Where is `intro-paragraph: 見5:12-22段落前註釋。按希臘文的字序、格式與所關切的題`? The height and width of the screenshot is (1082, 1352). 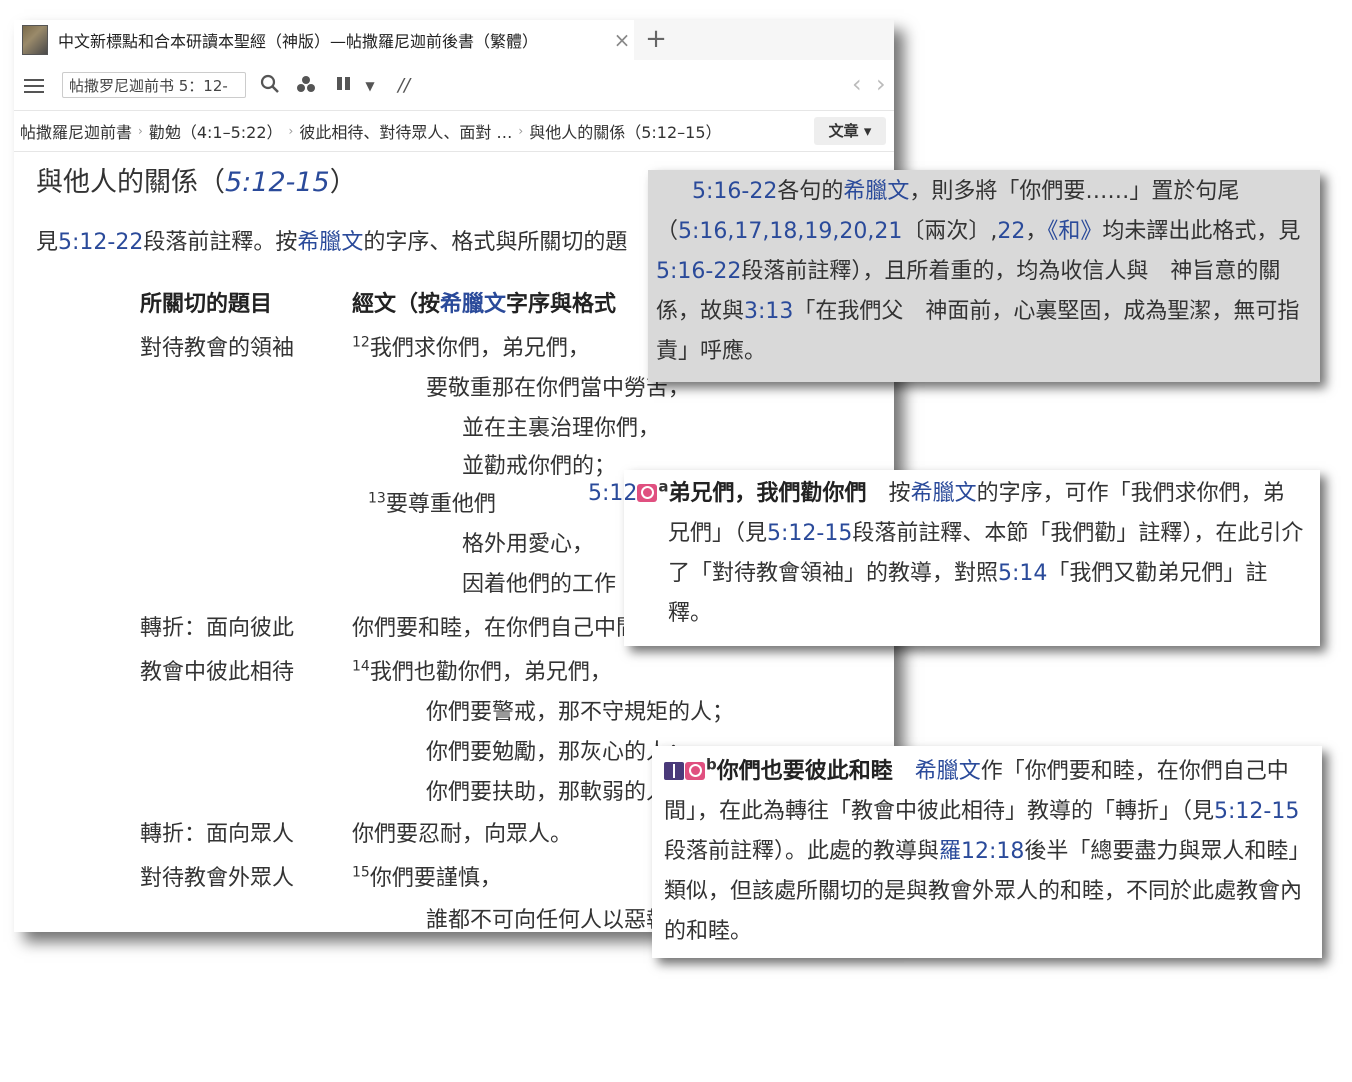 intro-paragraph: 見5:12-22段落前註釋。按希臘文的字序、格式與所關切的題 is located at coordinates (331, 240).